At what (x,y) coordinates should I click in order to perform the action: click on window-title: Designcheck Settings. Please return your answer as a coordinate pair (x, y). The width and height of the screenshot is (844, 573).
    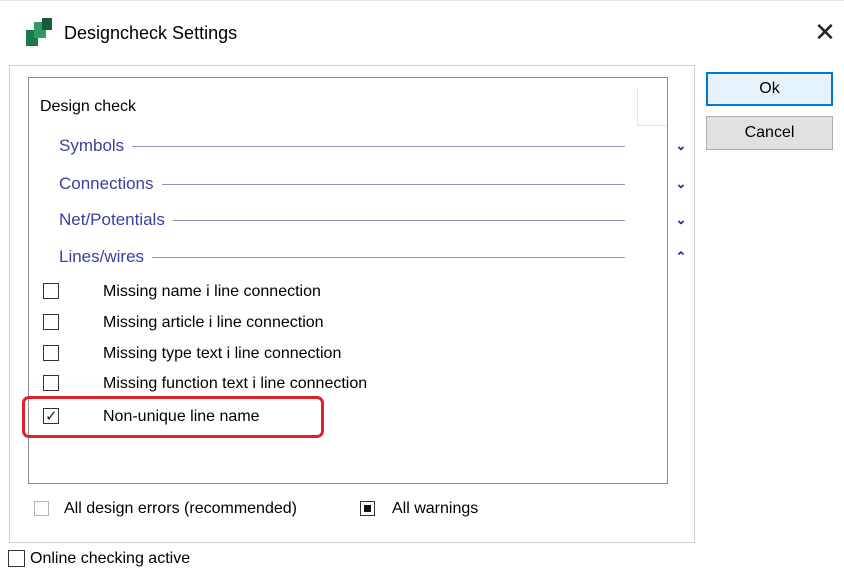
    Looking at the image, I should click on (151, 33).